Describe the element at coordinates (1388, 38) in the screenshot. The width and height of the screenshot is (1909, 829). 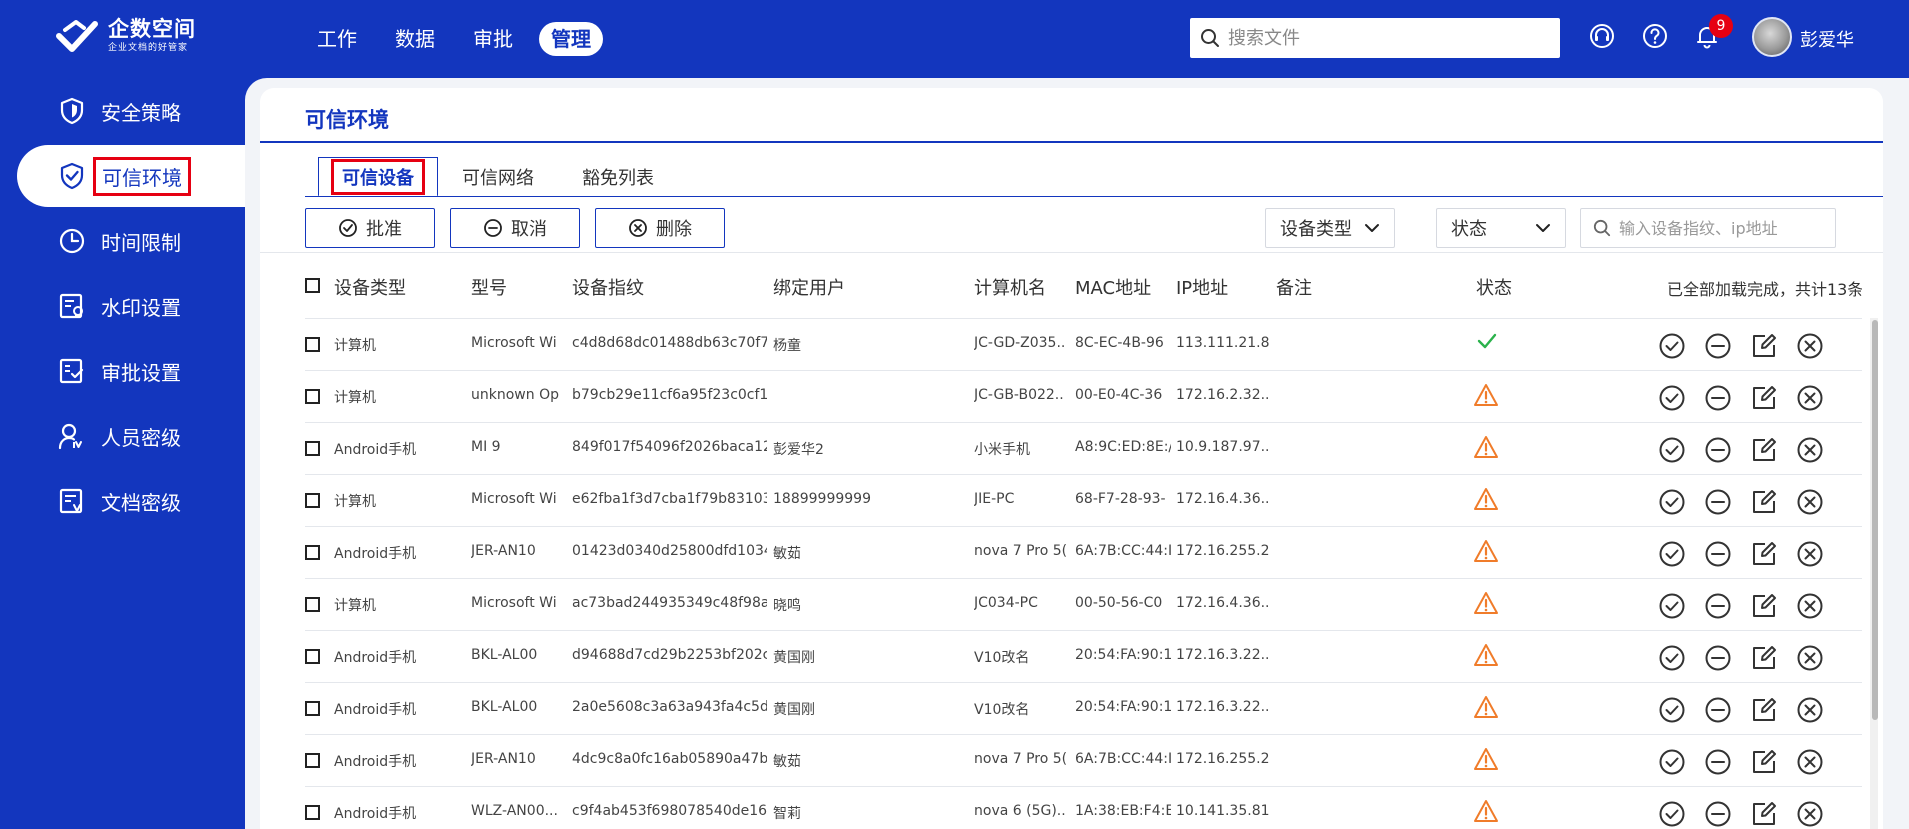
I see `global-search-input` at that location.